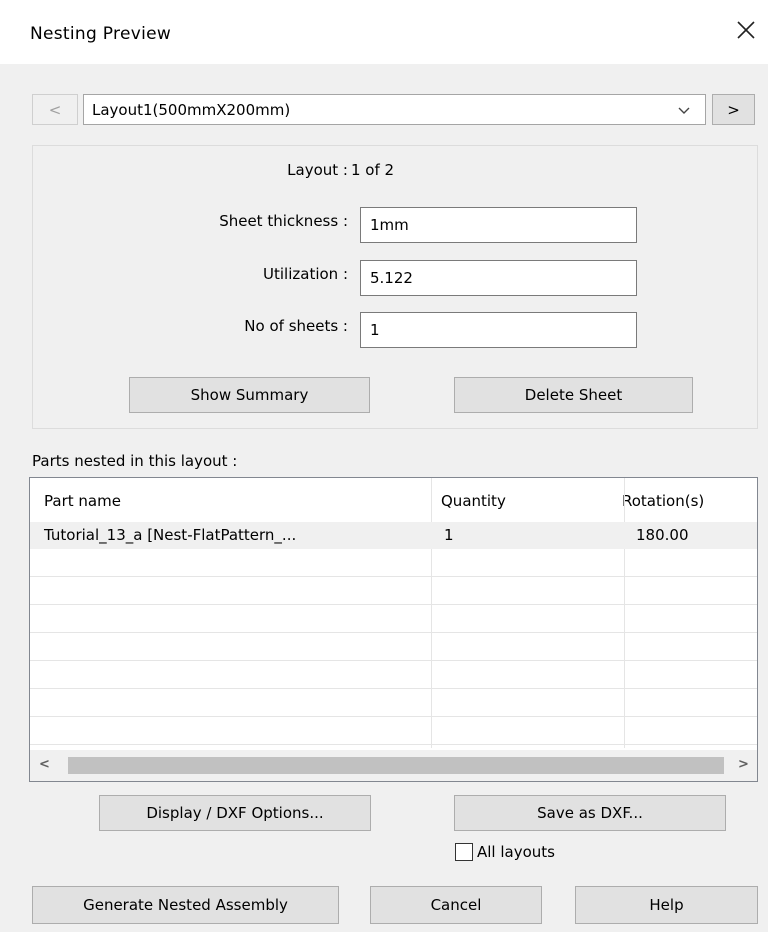  What do you see at coordinates (573, 395) in the screenshot?
I see `delete-sheet-button: Delete Sheet` at bounding box center [573, 395].